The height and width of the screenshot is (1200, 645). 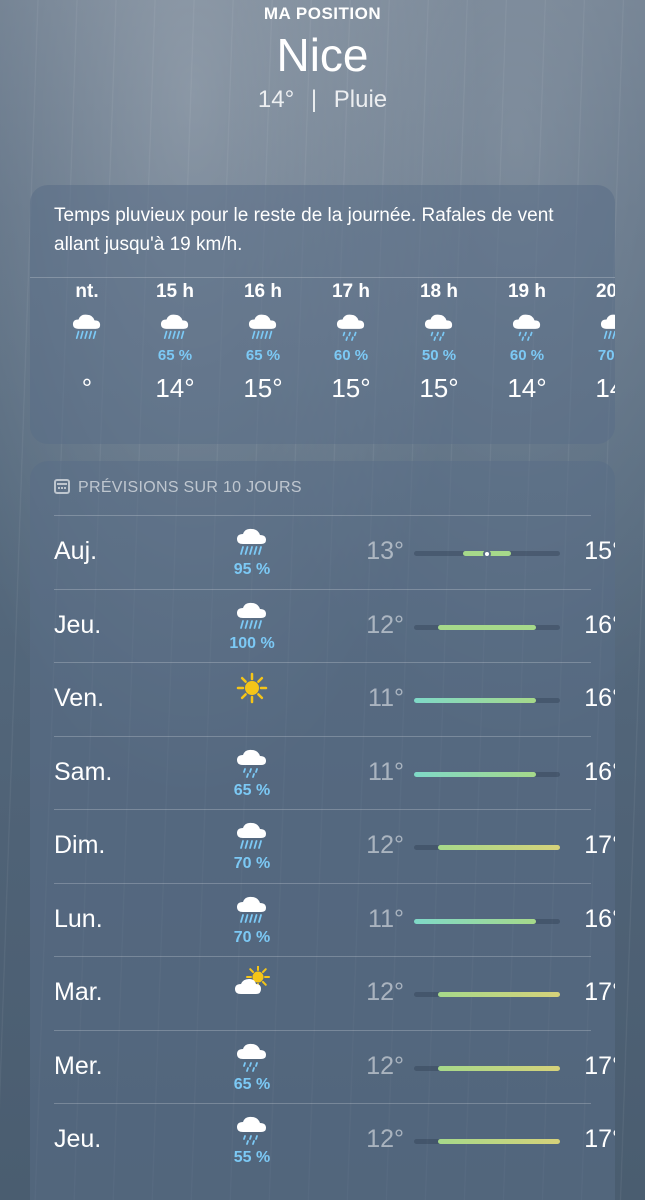 What do you see at coordinates (276, 99) in the screenshot?
I see `current-temp: 14°` at bounding box center [276, 99].